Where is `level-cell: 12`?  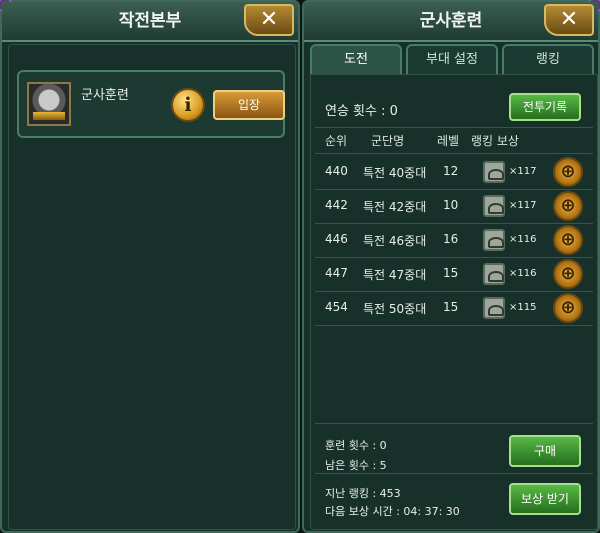 level-cell: 12 is located at coordinates (451, 171).